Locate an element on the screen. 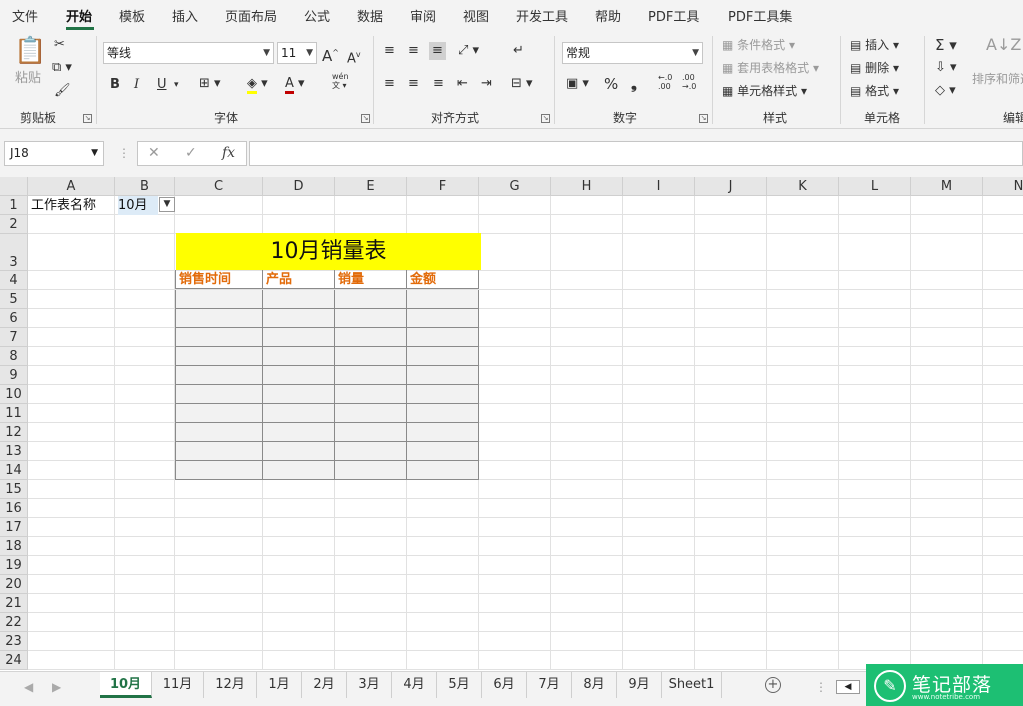 The height and width of the screenshot is (706, 1023). cell-i14 is located at coordinates (659, 470).